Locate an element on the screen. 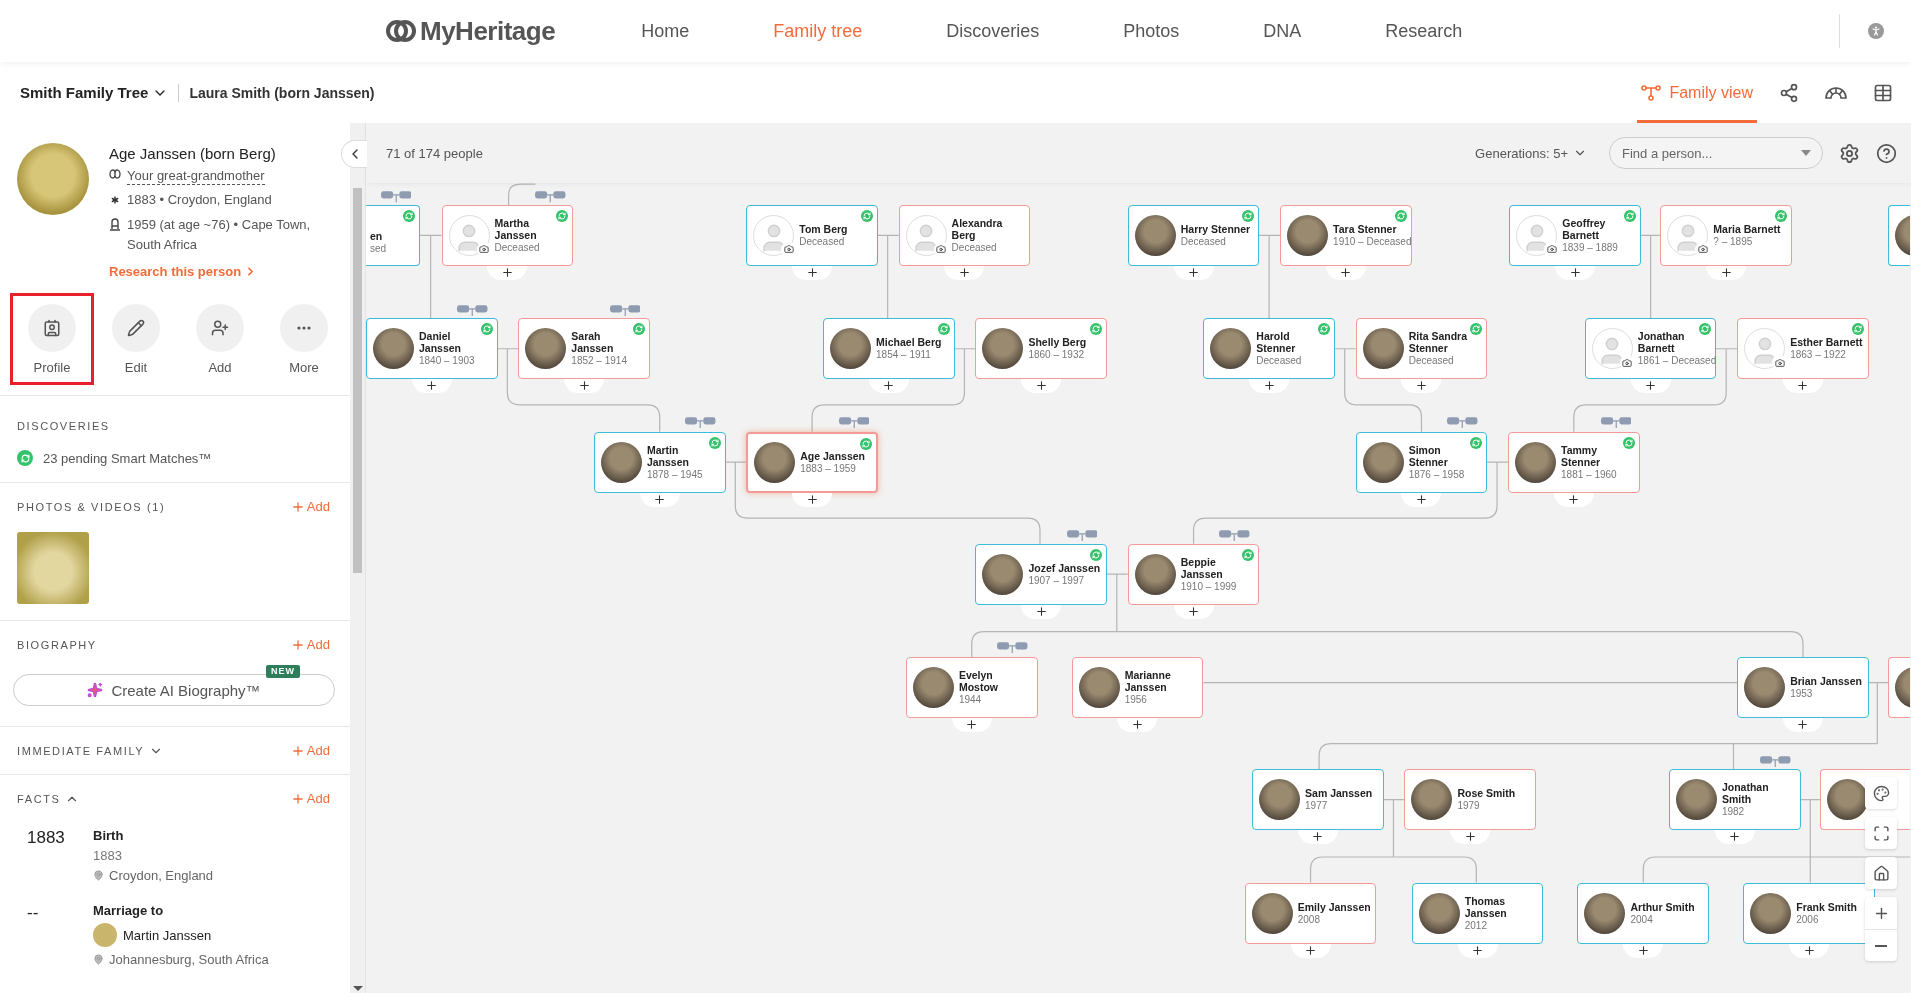  scrollbar is located at coordinates (357, 558).